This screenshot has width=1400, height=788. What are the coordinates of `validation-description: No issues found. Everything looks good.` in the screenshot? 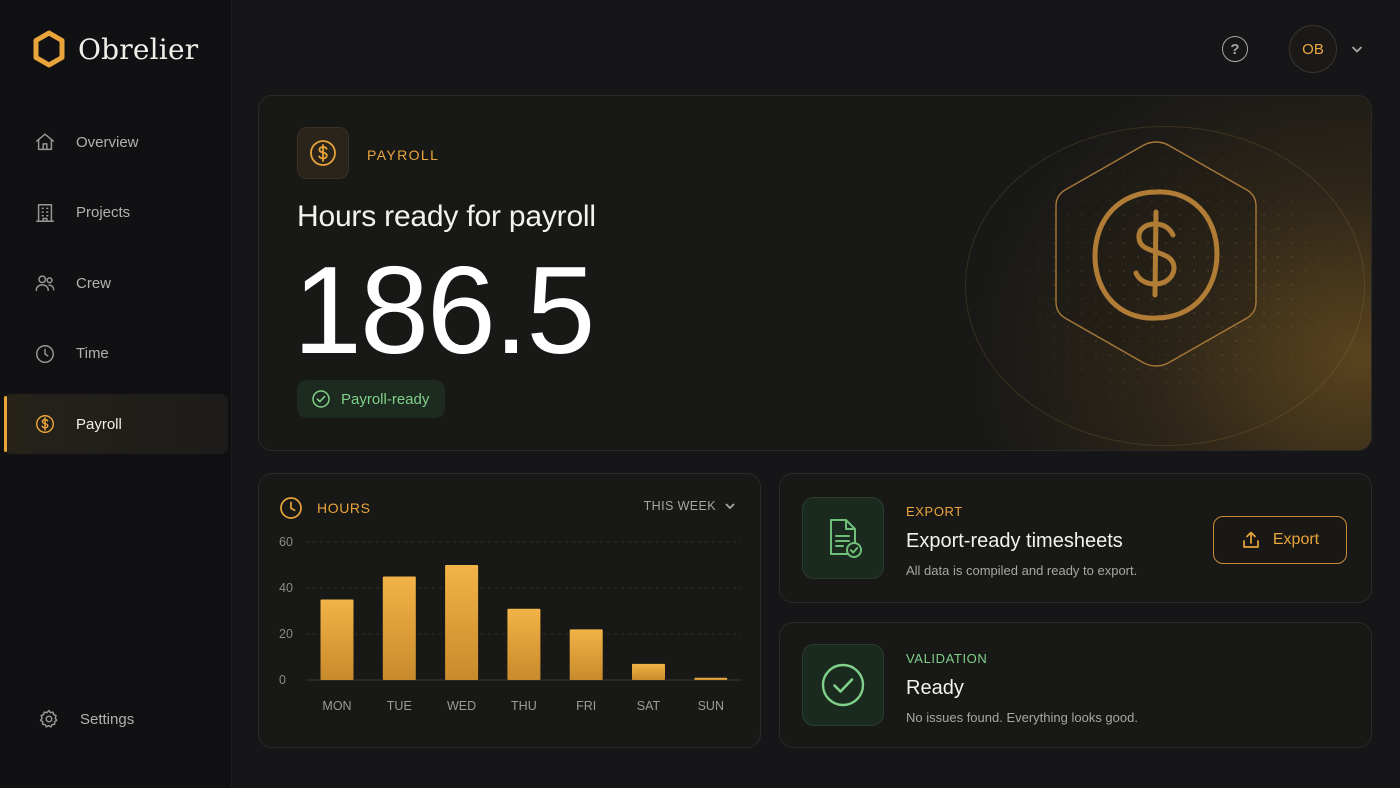 It's located at (1022, 717).